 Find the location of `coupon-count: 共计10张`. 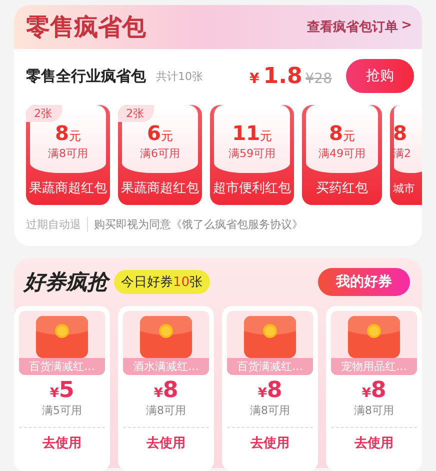

coupon-count: 共计10张 is located at coordinates (179, 76).